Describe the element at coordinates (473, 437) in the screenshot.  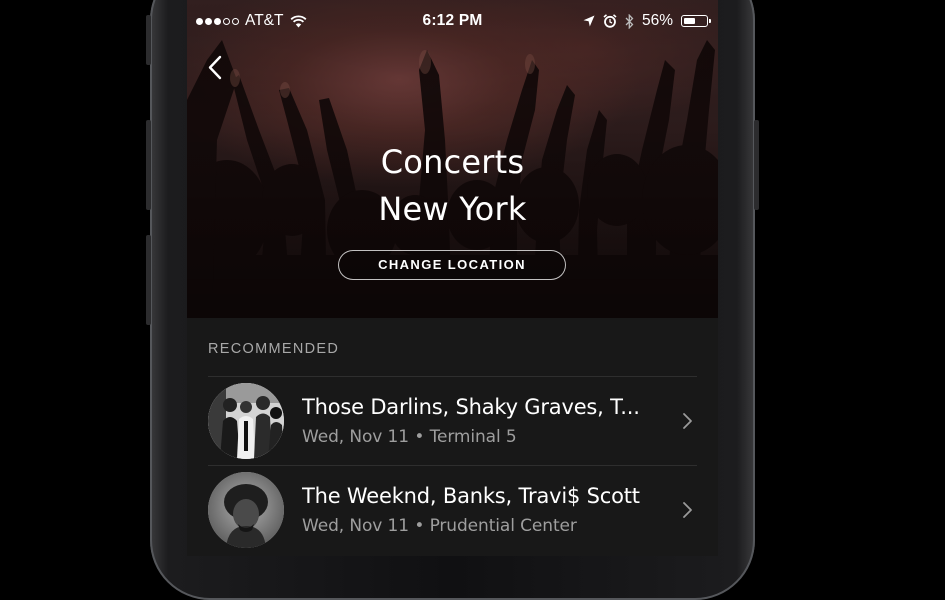
I see `concert-venue: Terminal 5` at that location.